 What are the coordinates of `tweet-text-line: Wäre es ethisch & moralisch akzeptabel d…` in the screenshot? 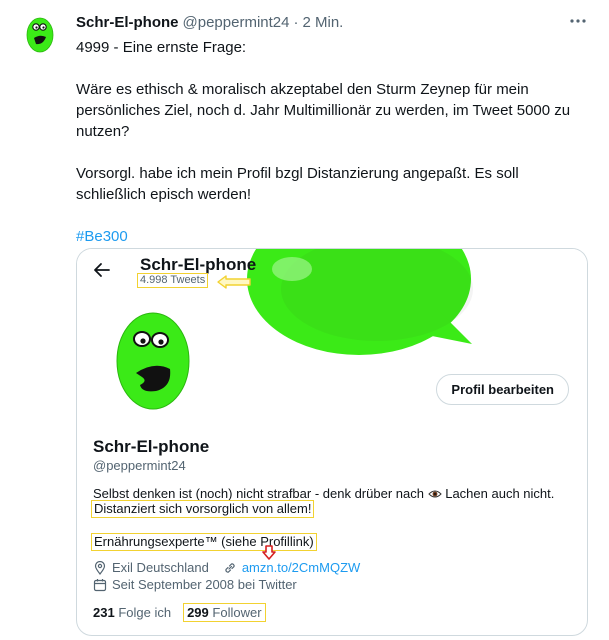 It's located at (302, 89).